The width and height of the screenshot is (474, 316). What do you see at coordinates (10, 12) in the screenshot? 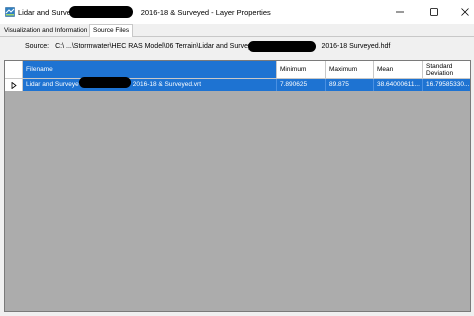
I see `app-icon` at bounding box center [10, 12].